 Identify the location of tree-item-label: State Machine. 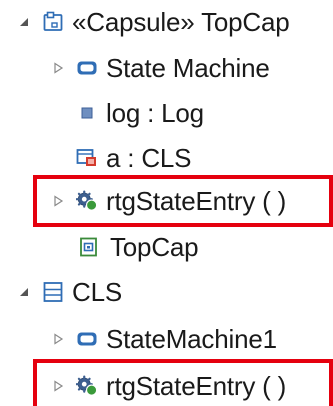
(188, 68).